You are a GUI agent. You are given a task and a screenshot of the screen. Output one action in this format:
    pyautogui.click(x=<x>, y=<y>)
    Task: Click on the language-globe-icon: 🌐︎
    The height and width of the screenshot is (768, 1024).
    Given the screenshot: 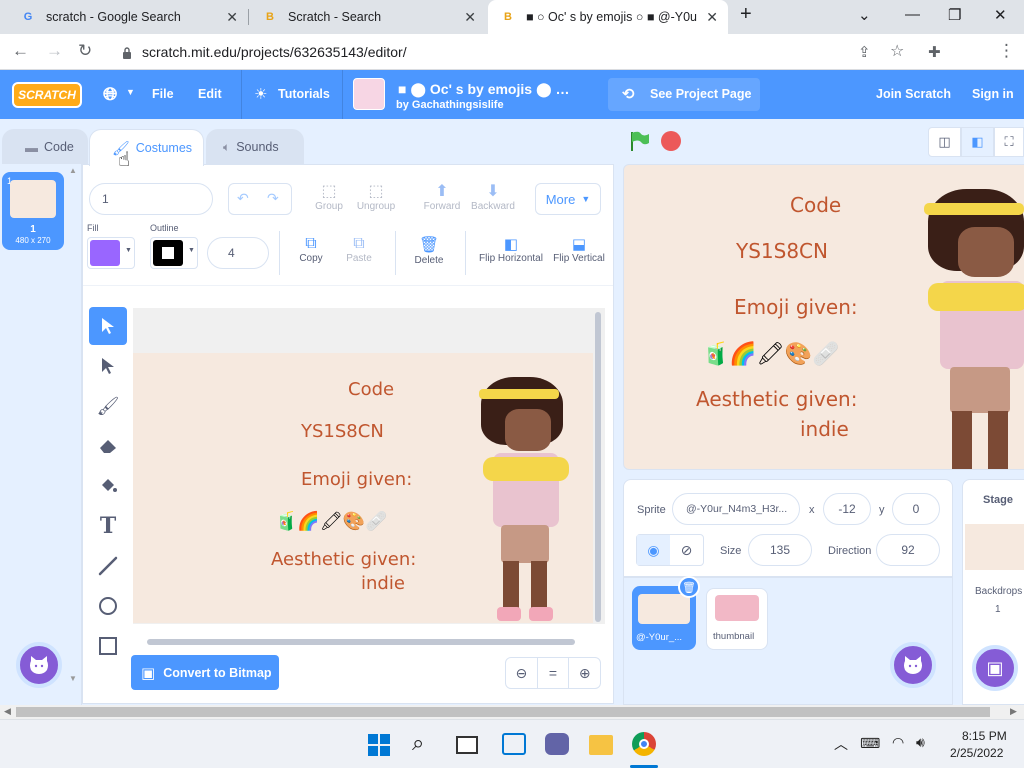 What is the action you would take?
    pyautogui.click(x=110, y=94)
    